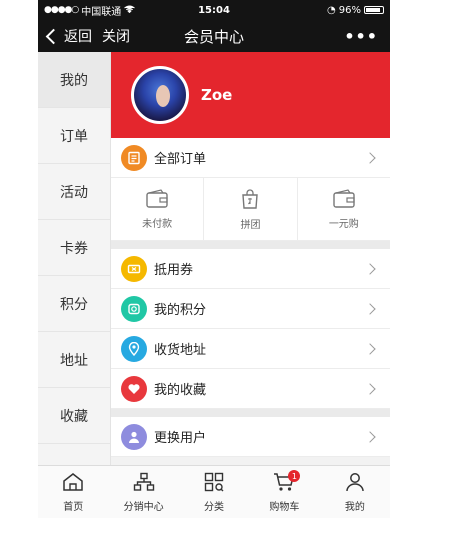 Image resolution: width=450 pixels, height=557 pixels. Describe the element at coordinates (101, 12) in the screenshot. I see `carrier-label: 中国联通` at that location.